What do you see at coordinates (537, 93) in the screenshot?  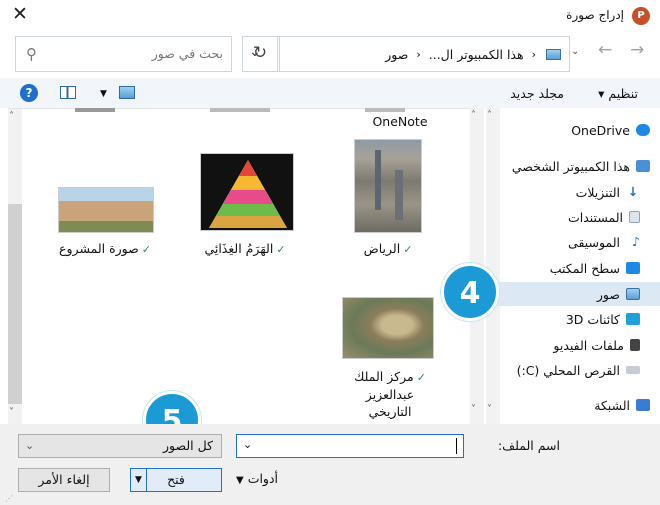 I see `new-folder-button: مجلد جديد` at bounding box center [537, 93].